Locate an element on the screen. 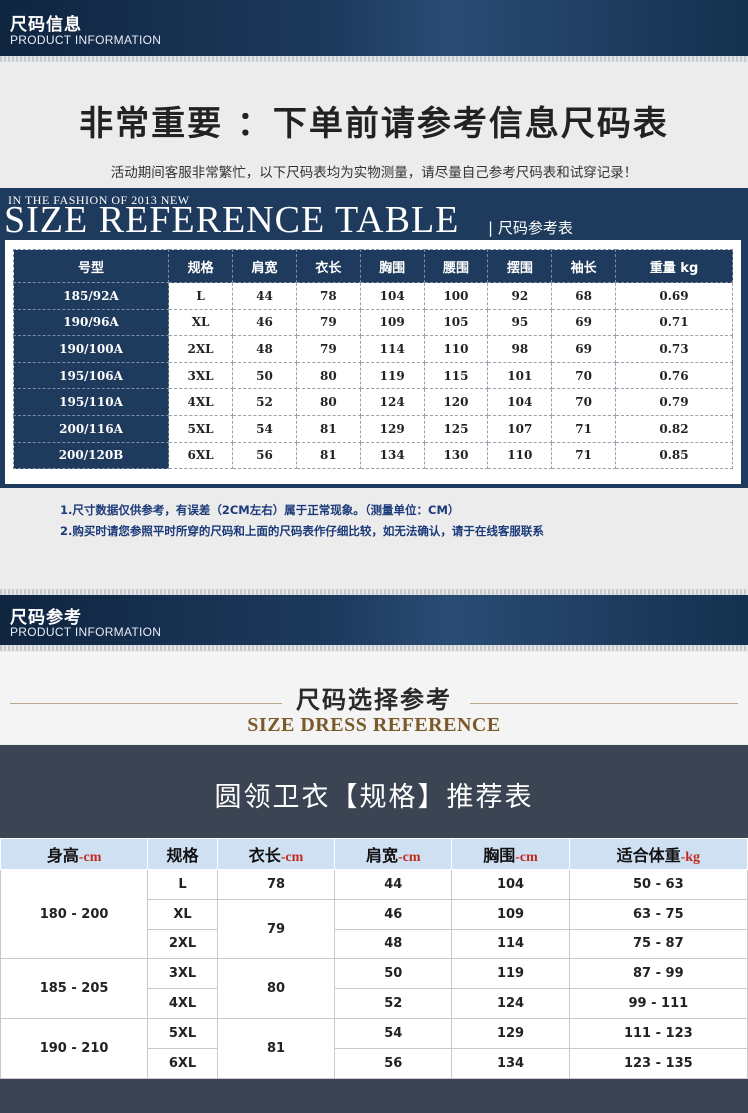 The image size is (748, 1113). size-table-header-row: 号型 规格 肩宽 衣长 胸围 腰围 摆围 袖长 重量 kg is located at coordinates (372, 266).